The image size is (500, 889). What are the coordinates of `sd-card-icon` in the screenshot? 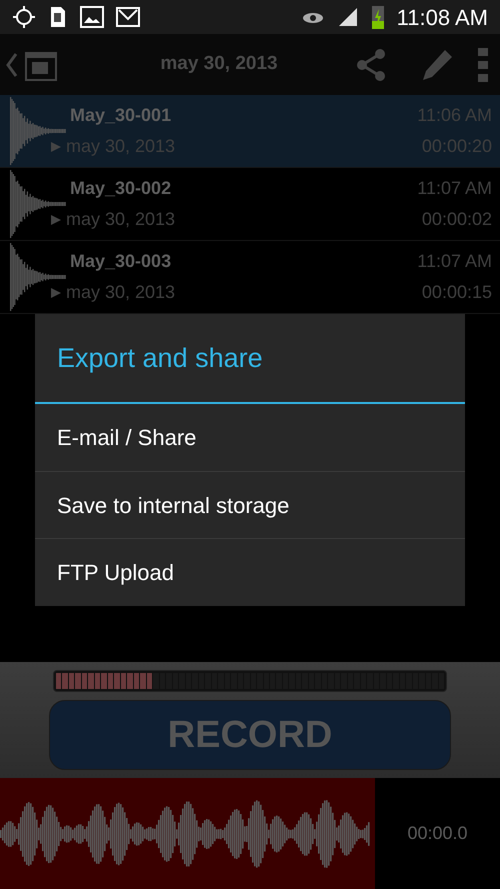 It's located at (58, 17).